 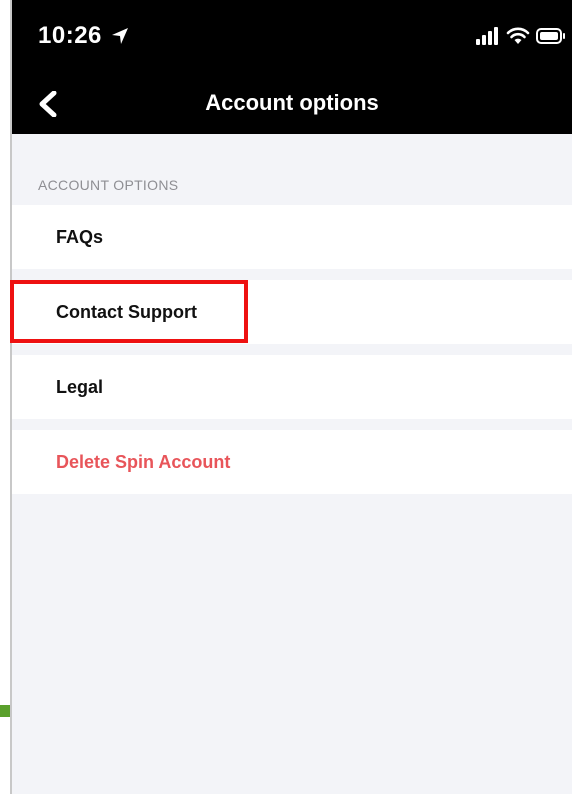 I want to click on faqs-label: FAQs, so click(x=80, y=237).